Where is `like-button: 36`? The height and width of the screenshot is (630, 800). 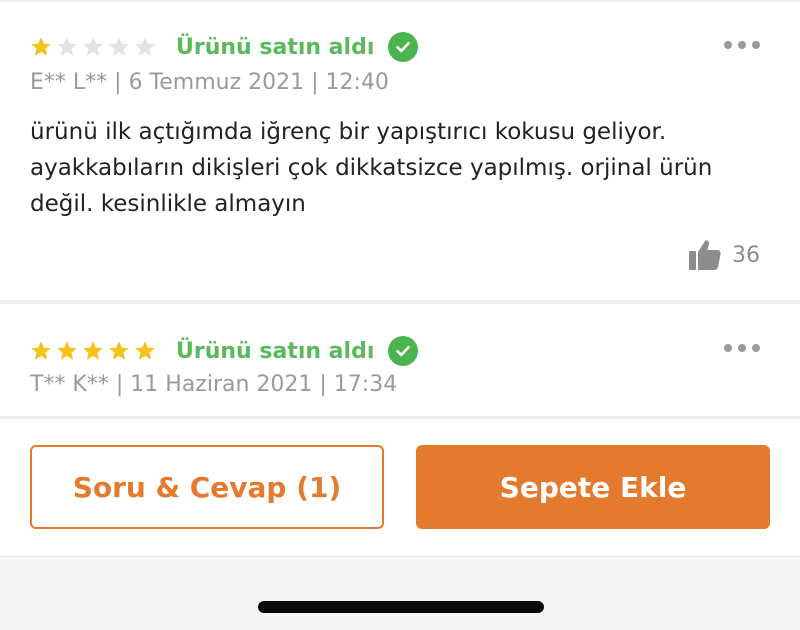
like-button: 36 is located at coordinates (724, 255).